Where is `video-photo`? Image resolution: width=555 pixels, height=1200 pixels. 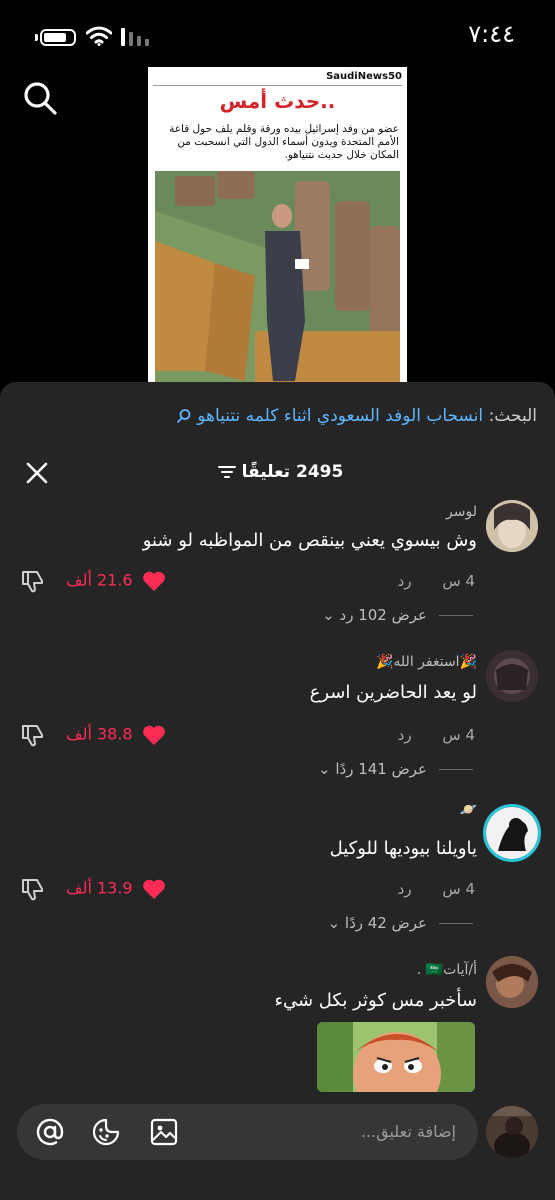 video-photo is located at coordinates (277, 279).